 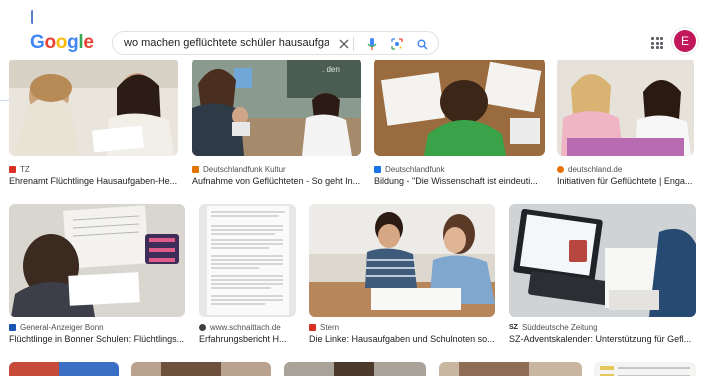 What do you see at coordinates (422, 44) in the screenshot?
I see `search-icon` at bounding box center [422, 44].